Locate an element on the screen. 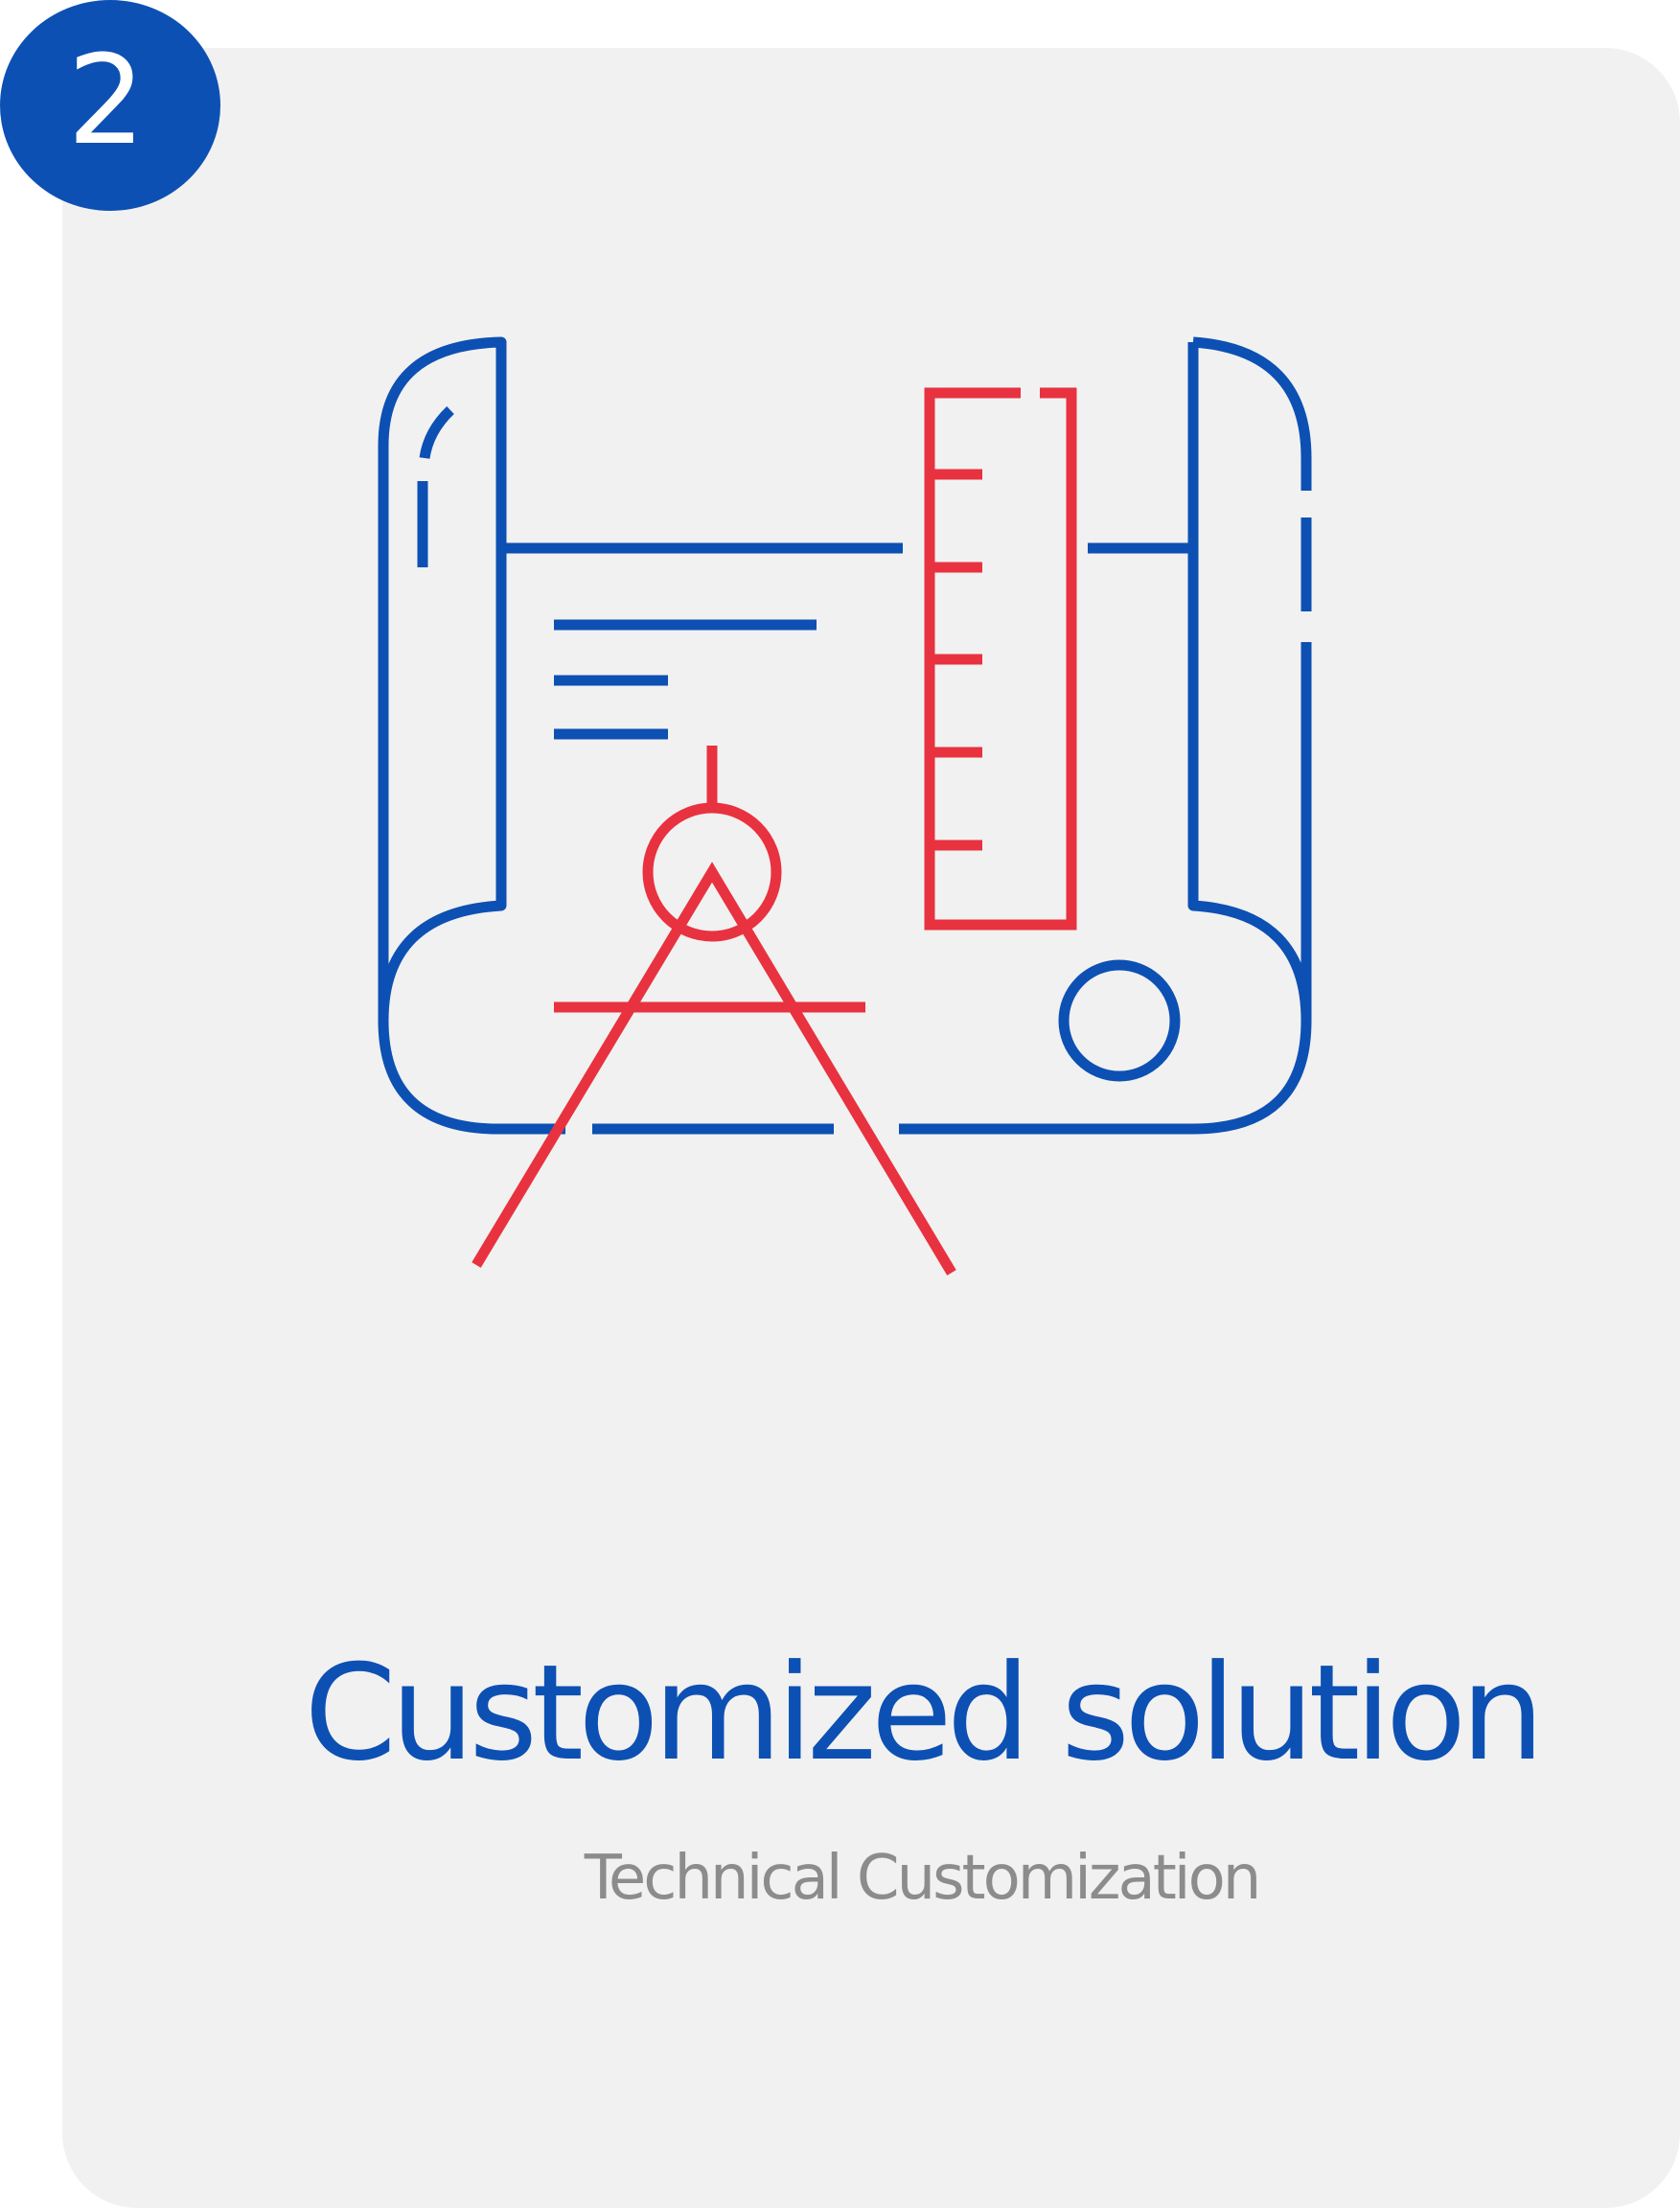 The image size is (1680, 2208). step-number: 2 is located at coordinates (106, 101).